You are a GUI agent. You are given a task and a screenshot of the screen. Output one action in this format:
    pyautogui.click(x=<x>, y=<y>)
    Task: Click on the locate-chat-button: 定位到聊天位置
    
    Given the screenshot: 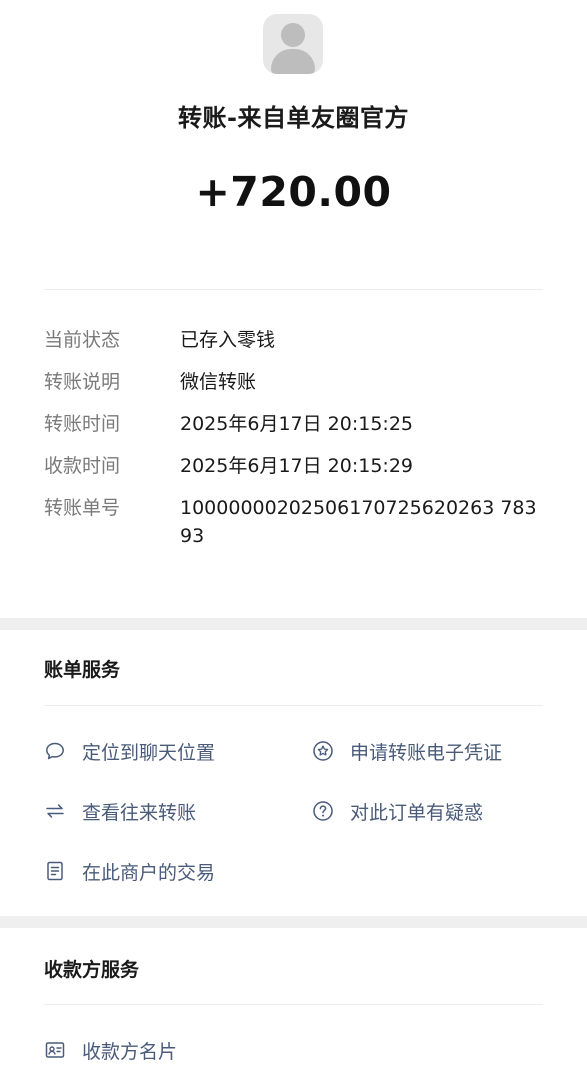 What is the action you would take?
    pyautogui.click(x=129, y=751)
    